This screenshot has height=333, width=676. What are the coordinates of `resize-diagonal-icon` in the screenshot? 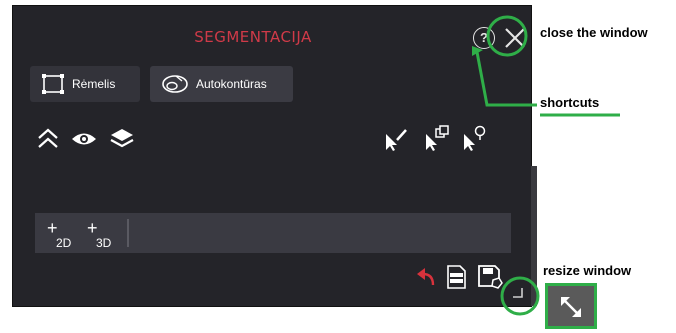 It's located at (571, 307).